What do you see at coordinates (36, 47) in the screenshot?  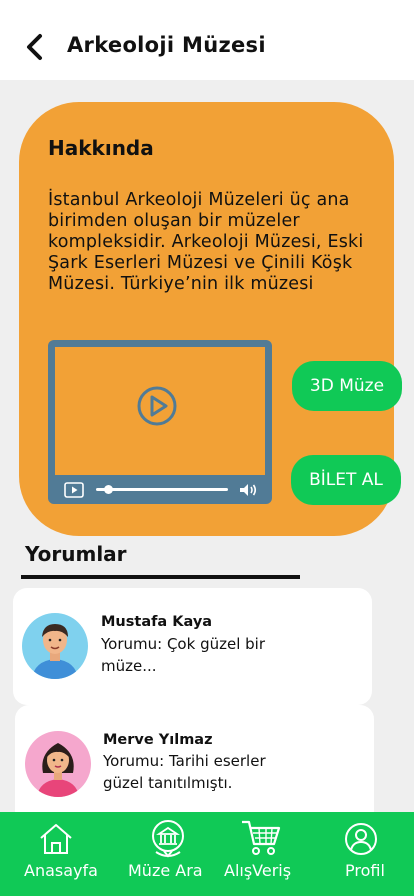 I see `chevron-left-icon` at bounding box center [36, 47].